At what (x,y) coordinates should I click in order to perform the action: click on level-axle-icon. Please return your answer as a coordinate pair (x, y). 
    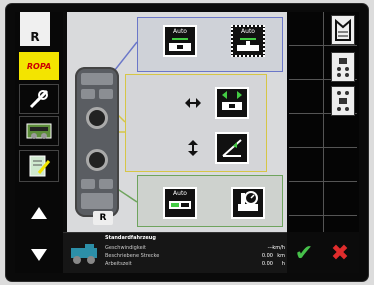
    Looking at the image, I should click on (248, 44).